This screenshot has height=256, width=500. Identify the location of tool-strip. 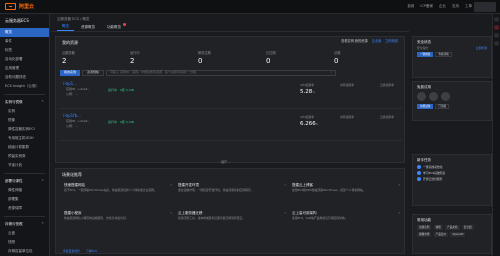
(496, 135).